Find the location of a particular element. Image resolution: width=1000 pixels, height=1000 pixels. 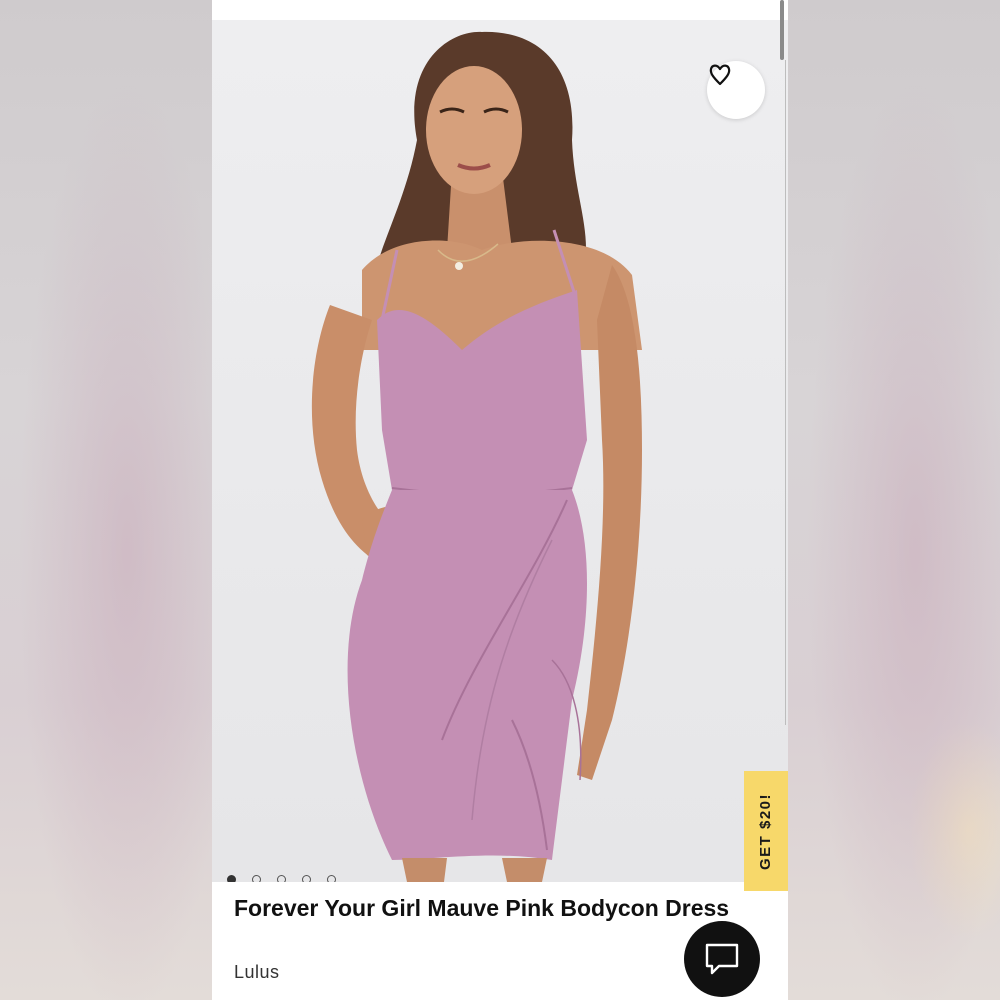

scrollbar is located at coordinates (782, 362).